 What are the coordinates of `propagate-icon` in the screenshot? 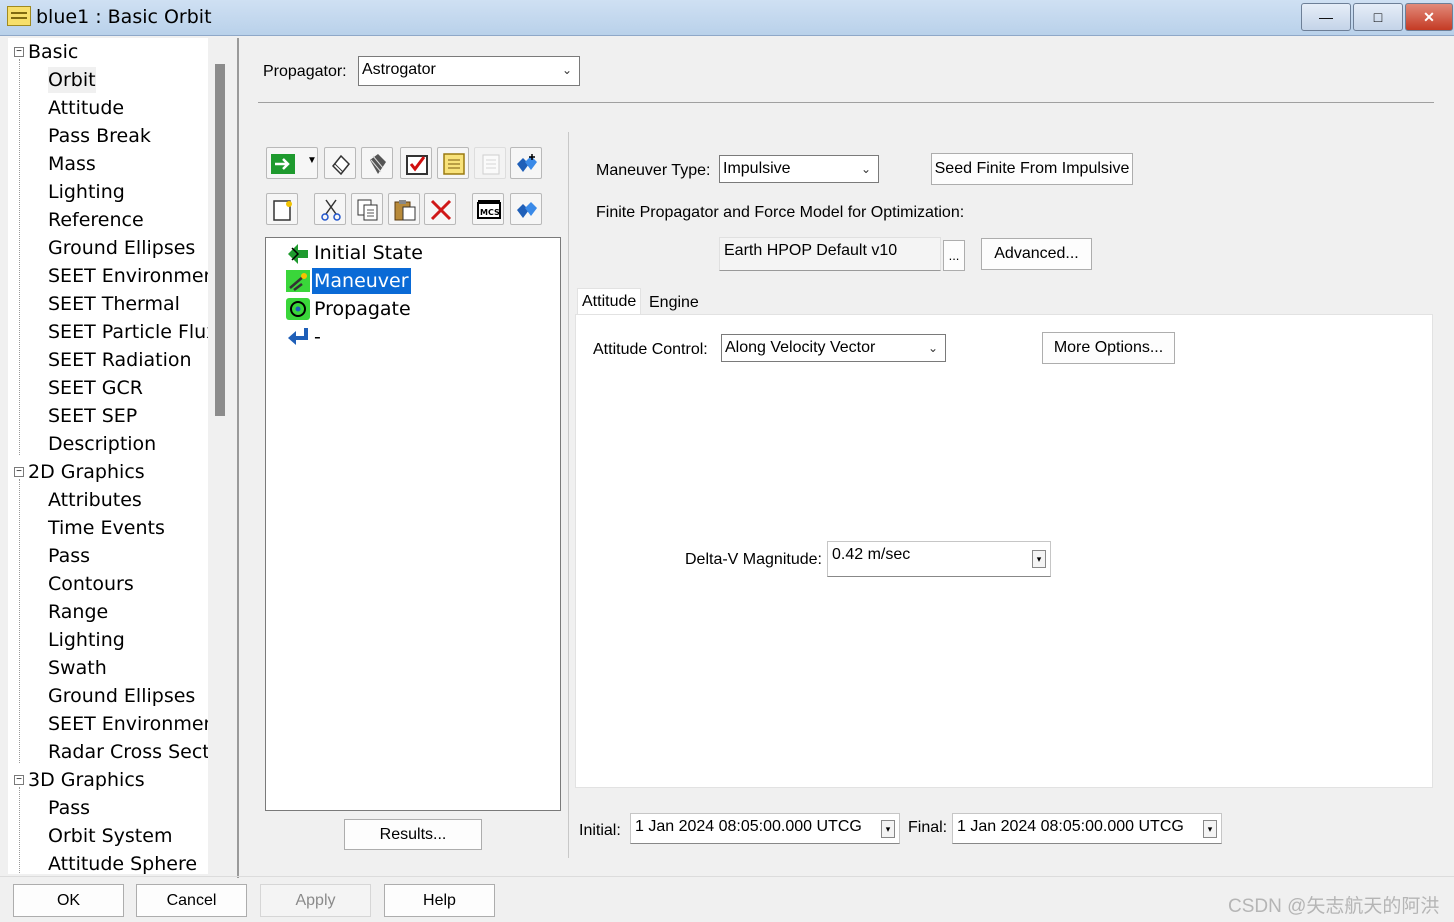 It's located at (298, 309).